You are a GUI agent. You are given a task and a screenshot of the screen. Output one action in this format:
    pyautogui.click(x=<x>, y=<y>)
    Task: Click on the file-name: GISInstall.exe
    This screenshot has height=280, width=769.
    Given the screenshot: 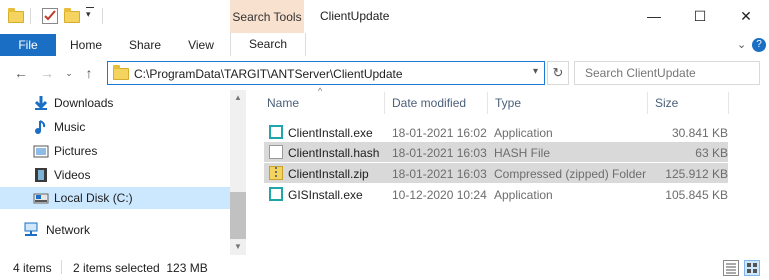 What is the action you would take?
    pyautogui.click(x=325, y=195)
    